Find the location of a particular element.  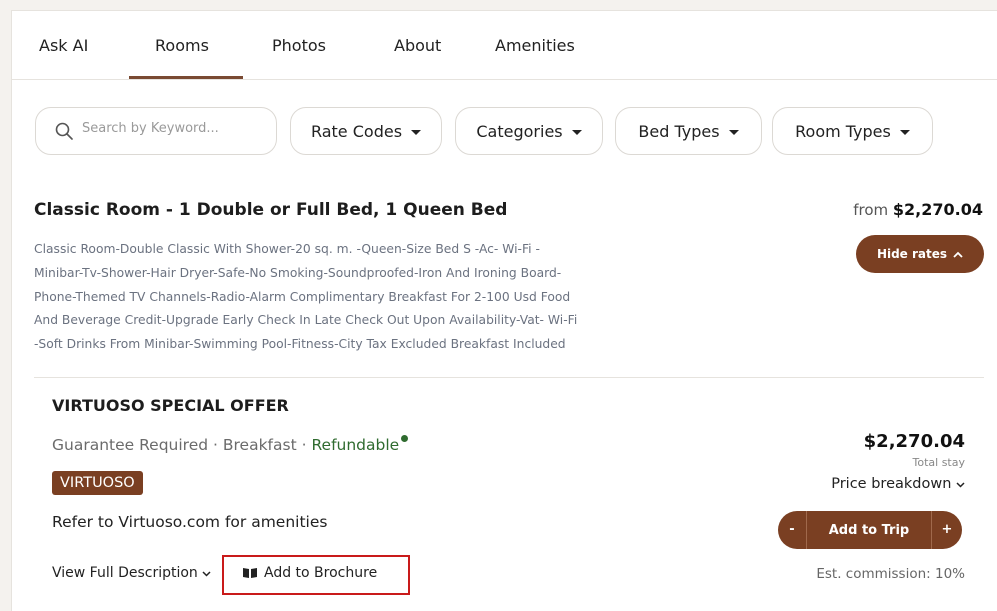

filter-rate-codes: Rate Codes is located at coordinates (366, 131).